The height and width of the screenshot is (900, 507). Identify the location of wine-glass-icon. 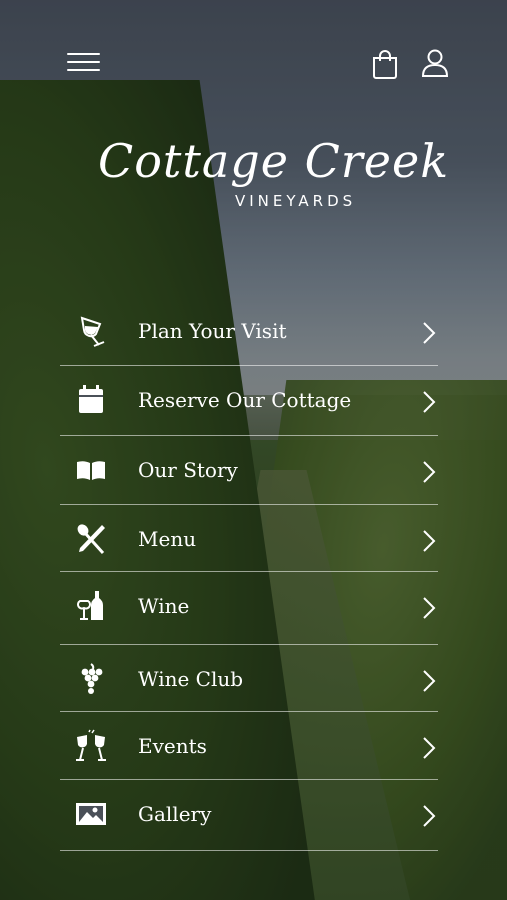
(91, 331).